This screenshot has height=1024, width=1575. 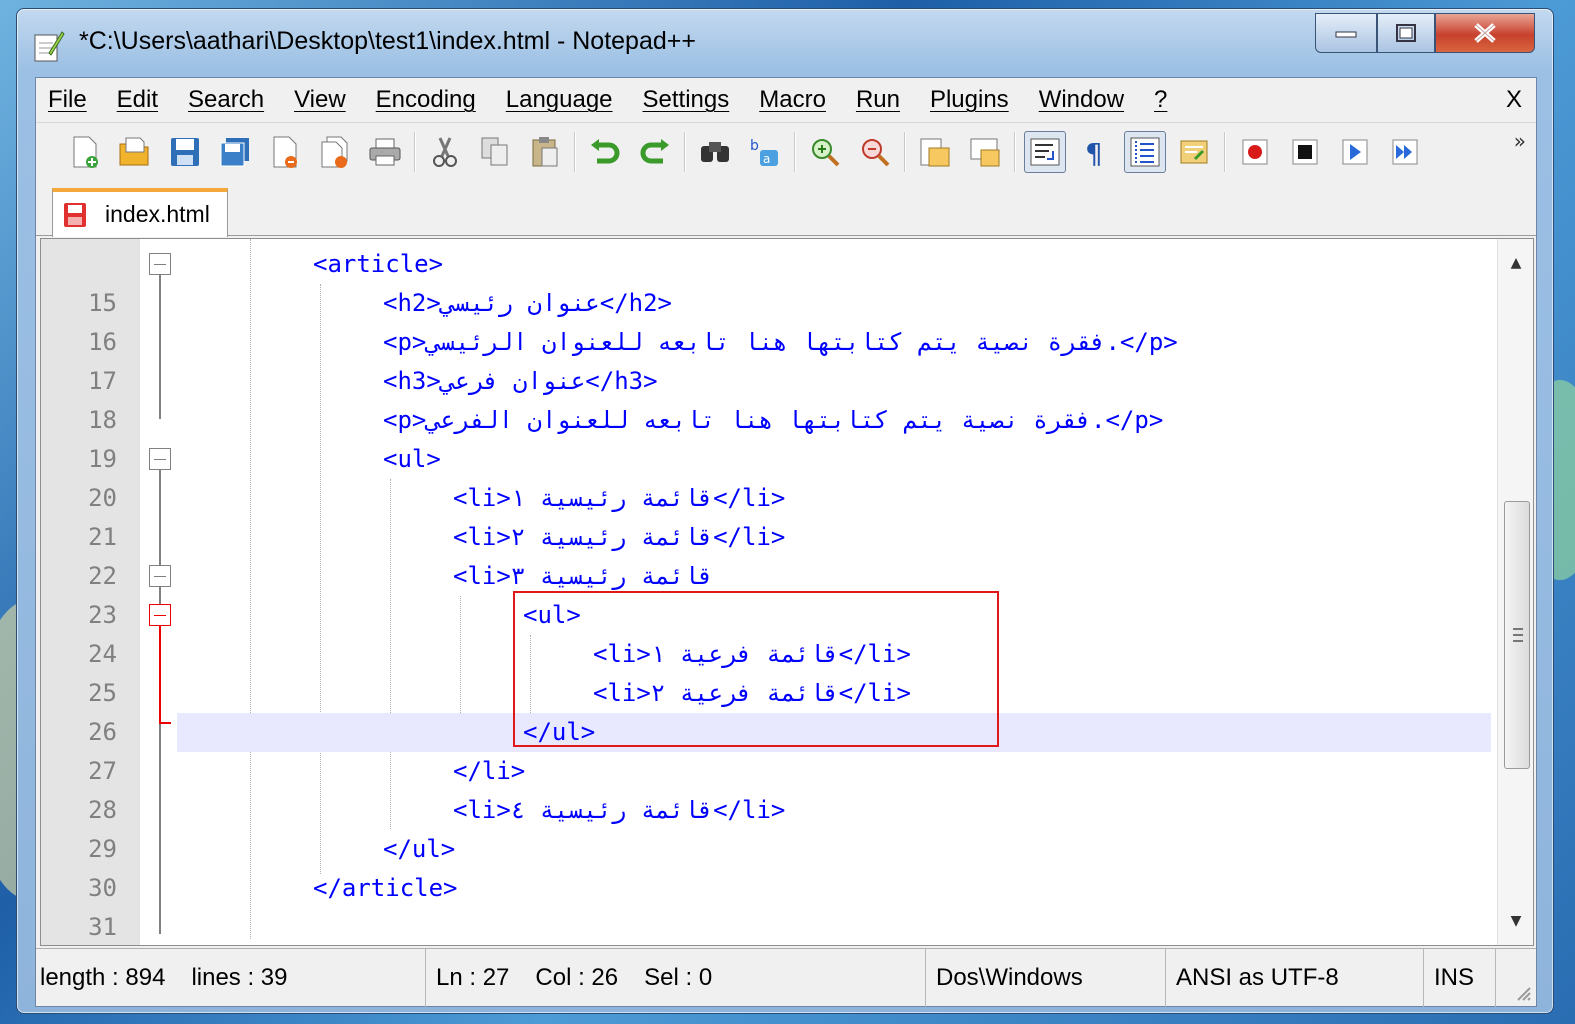 I want to click on menu-help: ?, so click(x=1160, y=100).